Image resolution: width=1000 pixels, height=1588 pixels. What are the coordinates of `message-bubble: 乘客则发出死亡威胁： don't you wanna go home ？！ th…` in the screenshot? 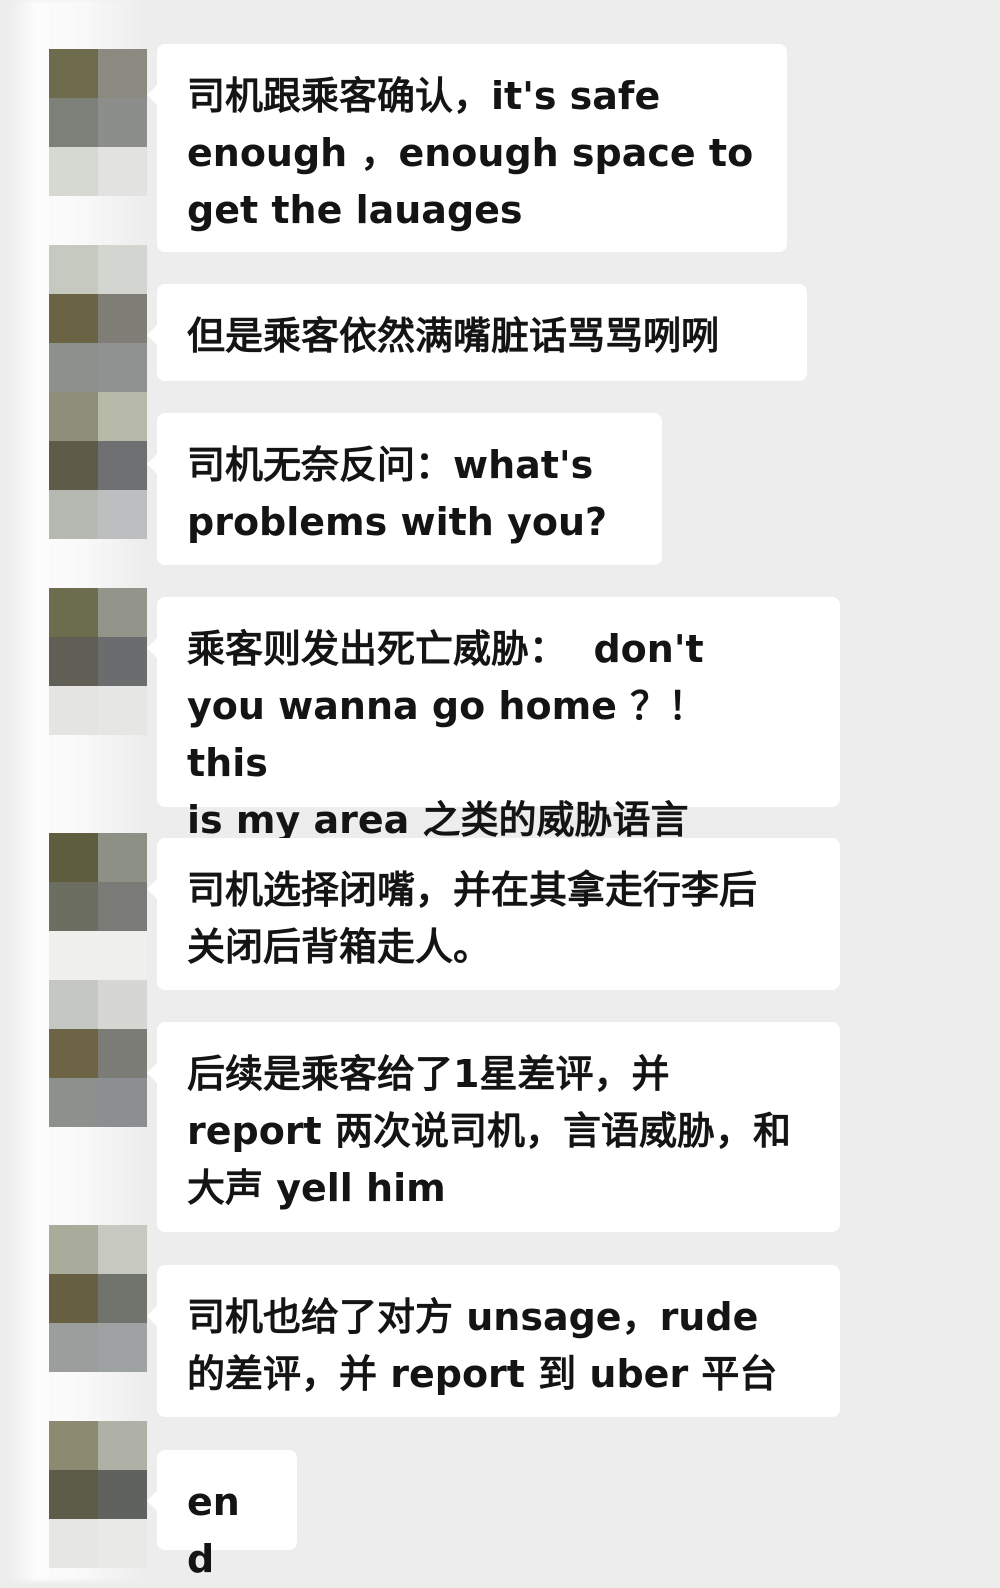 It's located at (493, 719).